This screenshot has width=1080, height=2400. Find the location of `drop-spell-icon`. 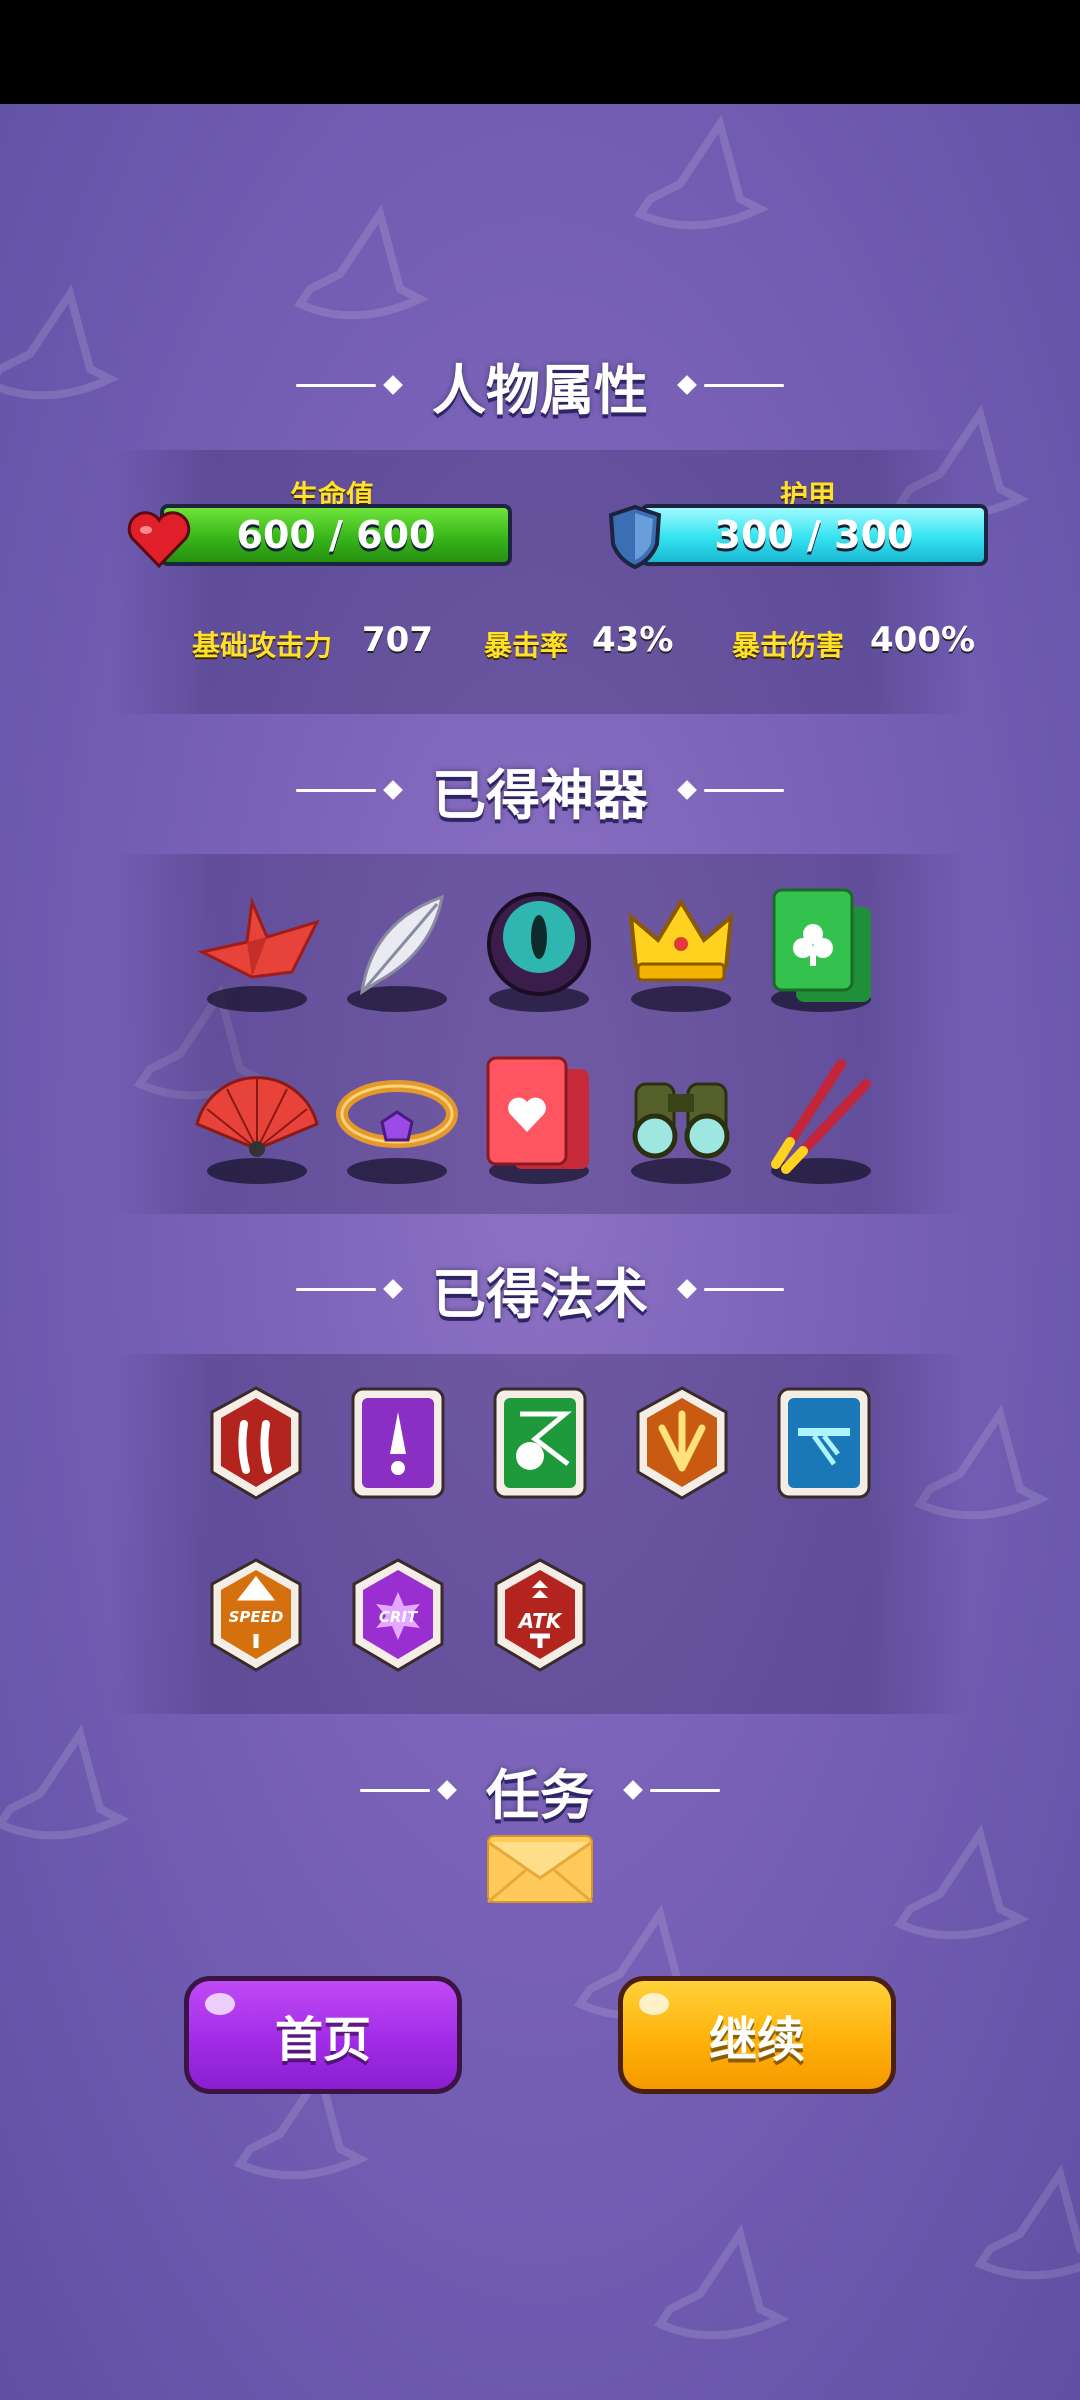

drop-spell-icon is located at coordinates (398, 1444).